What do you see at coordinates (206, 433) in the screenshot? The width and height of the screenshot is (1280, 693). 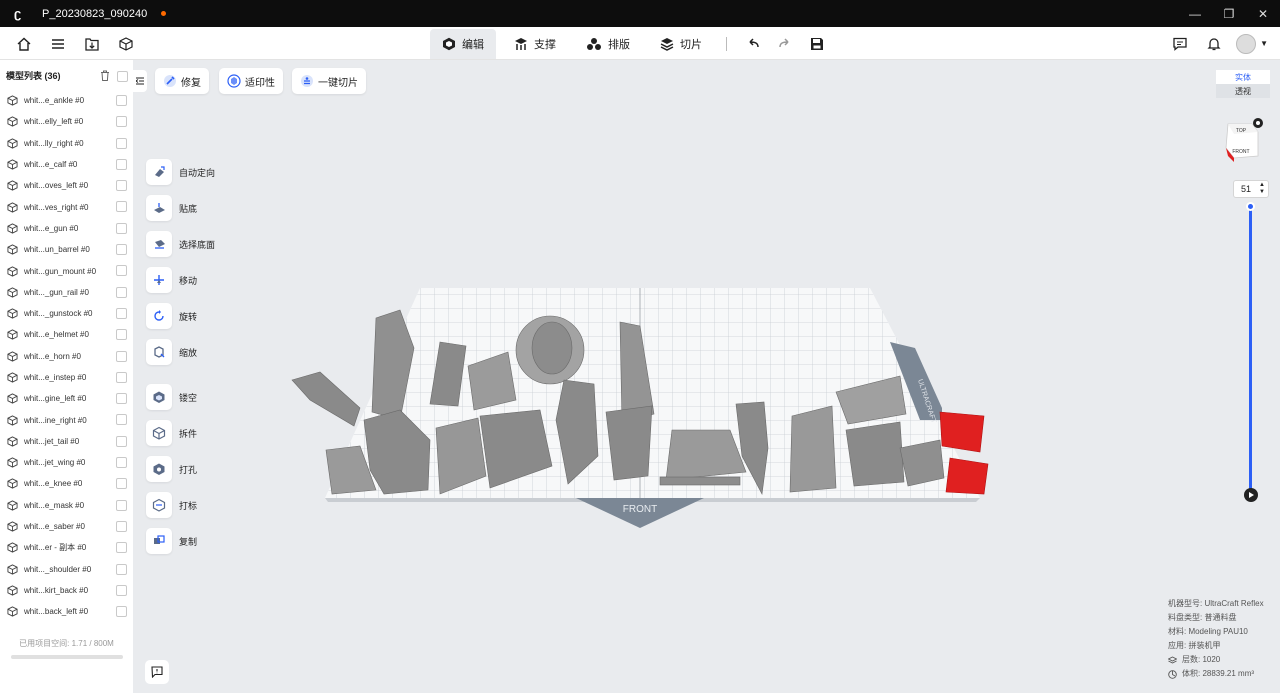 I see `tool-split: 拆件` at bounding box center [206, 433].